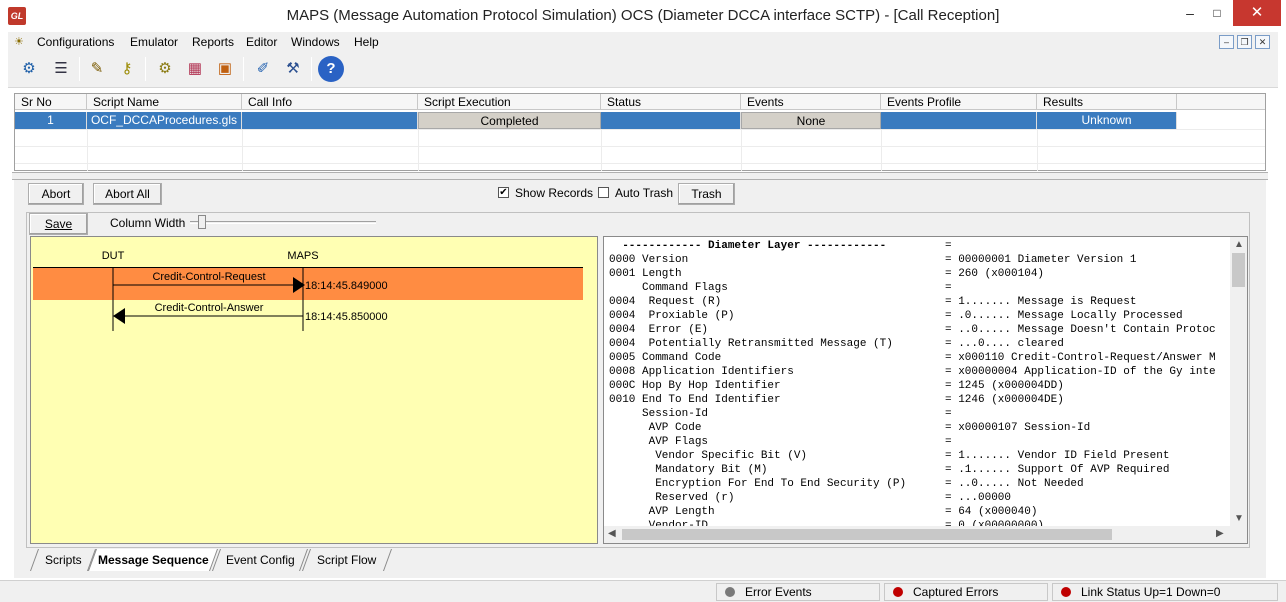  I want to click on tab-message-sequence: Message Sequence, so click(153, 560).